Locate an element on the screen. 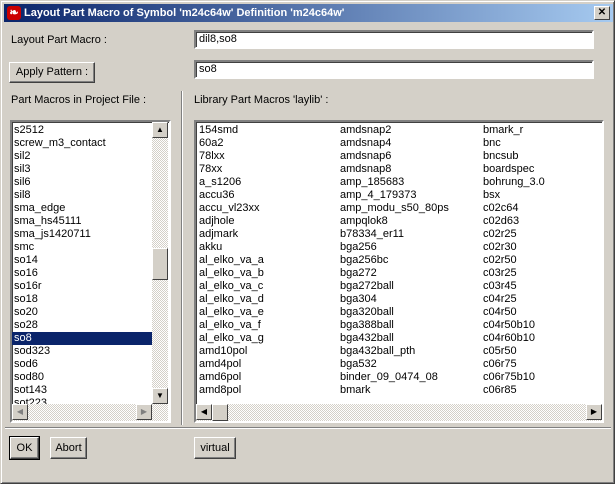  list-item: c02d63 is located at coordinates (513, 221).